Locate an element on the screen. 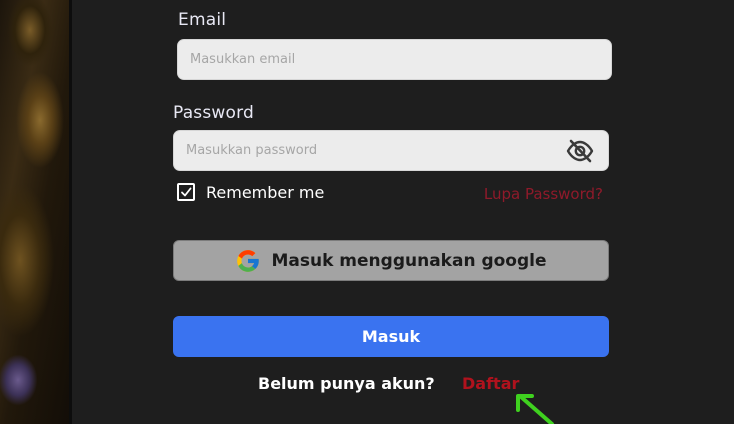  password-label: Password is located at coordinates (214, 113).